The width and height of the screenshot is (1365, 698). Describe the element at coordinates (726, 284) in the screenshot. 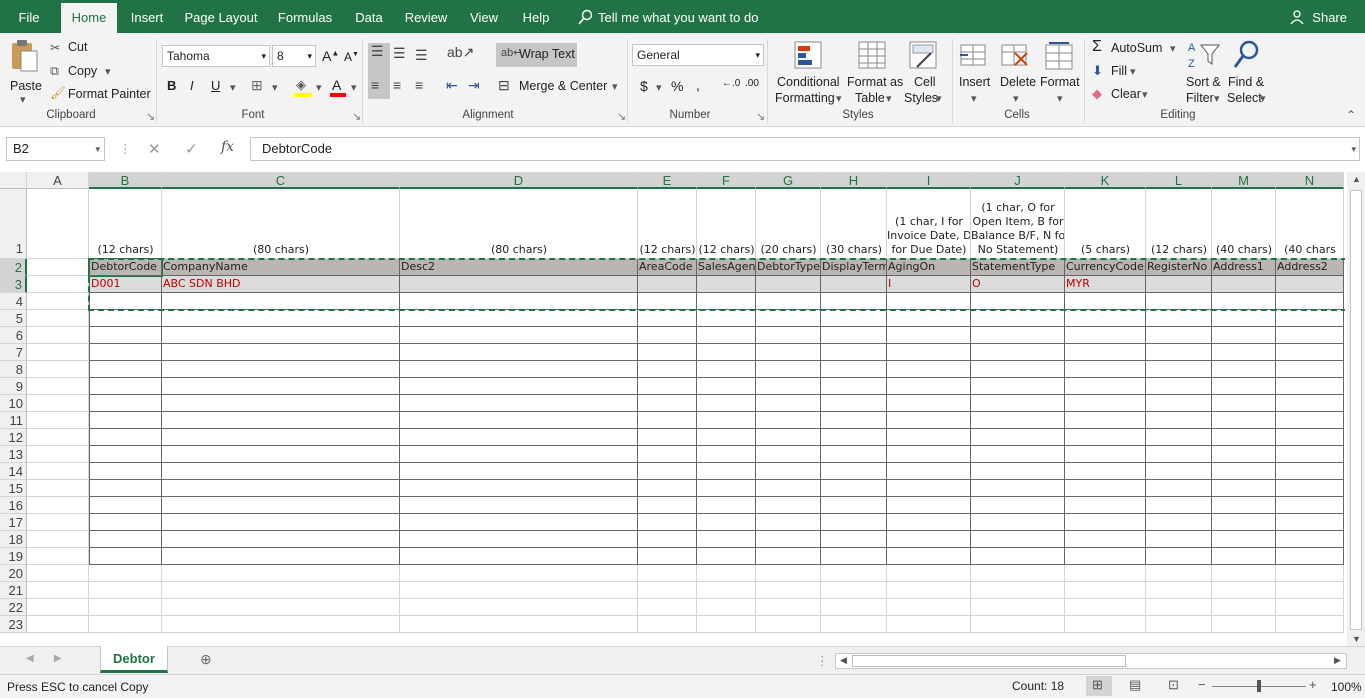

I see `cell-F3` at that location.